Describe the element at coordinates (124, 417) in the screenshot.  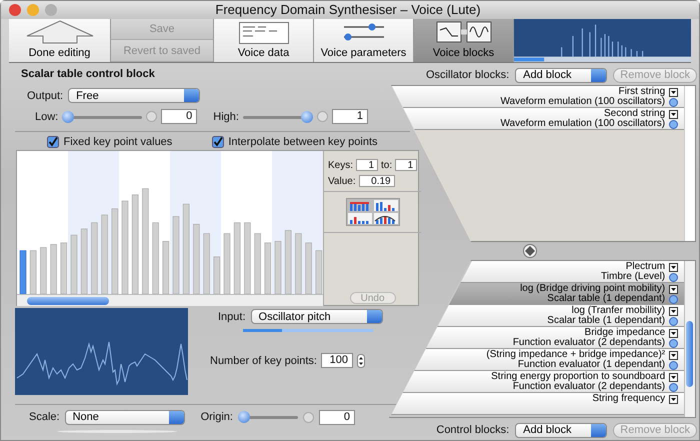
I see `popup-menu: None` at that location.